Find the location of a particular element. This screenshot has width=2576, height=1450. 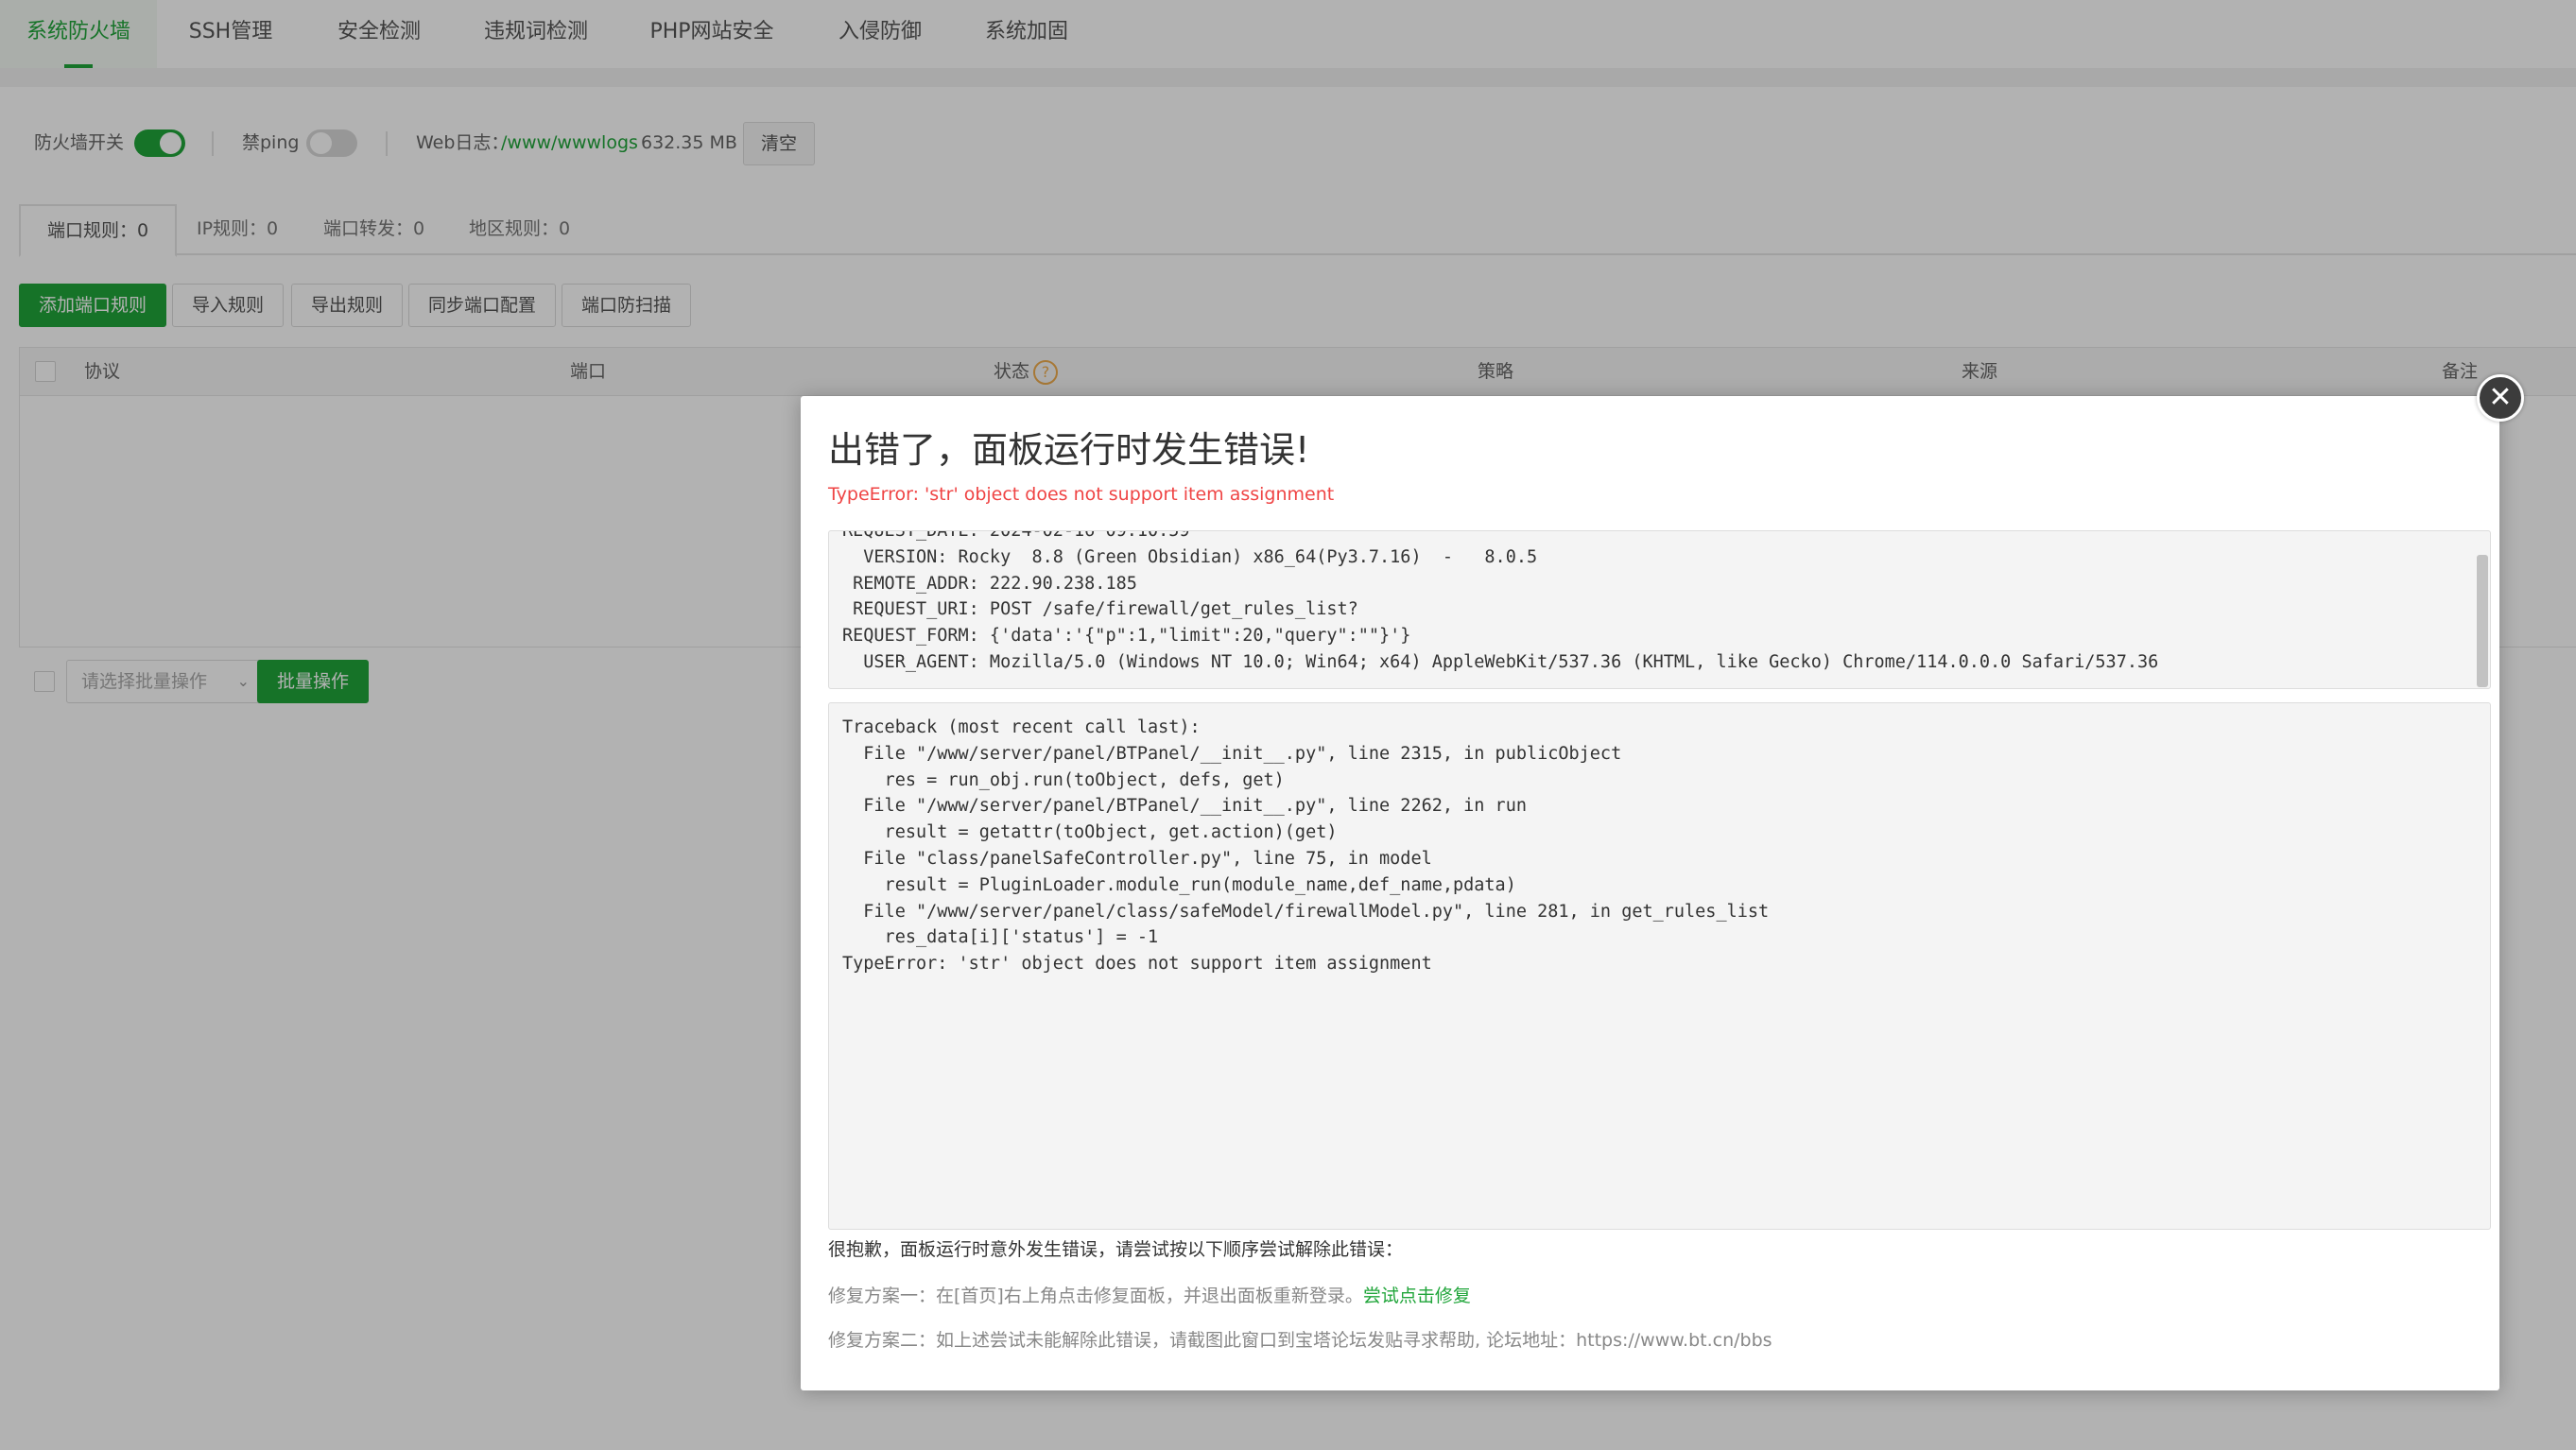

try-repair-link: 尝试点击修复 is located at coordinates (1417, 1296).